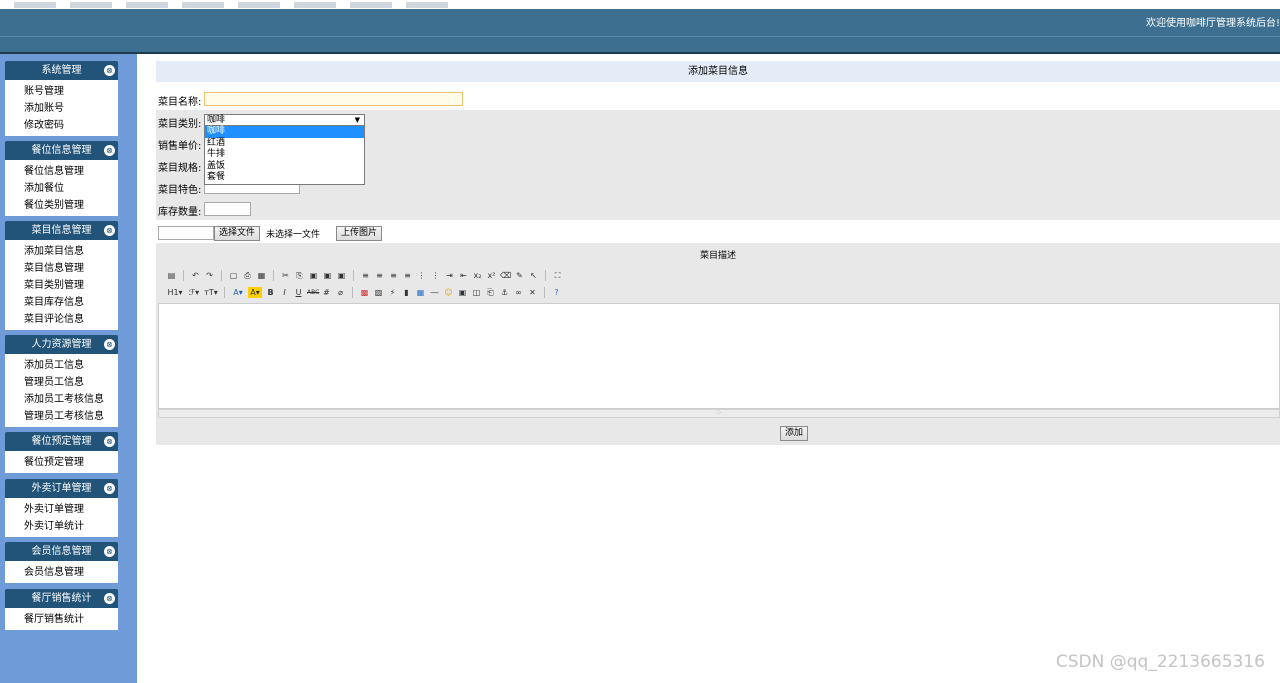 This screenshot has width=1280, height=683. Describe the element at coordinates (420, 292) in the screenshot. I see `table-icon: ▦` at that location.